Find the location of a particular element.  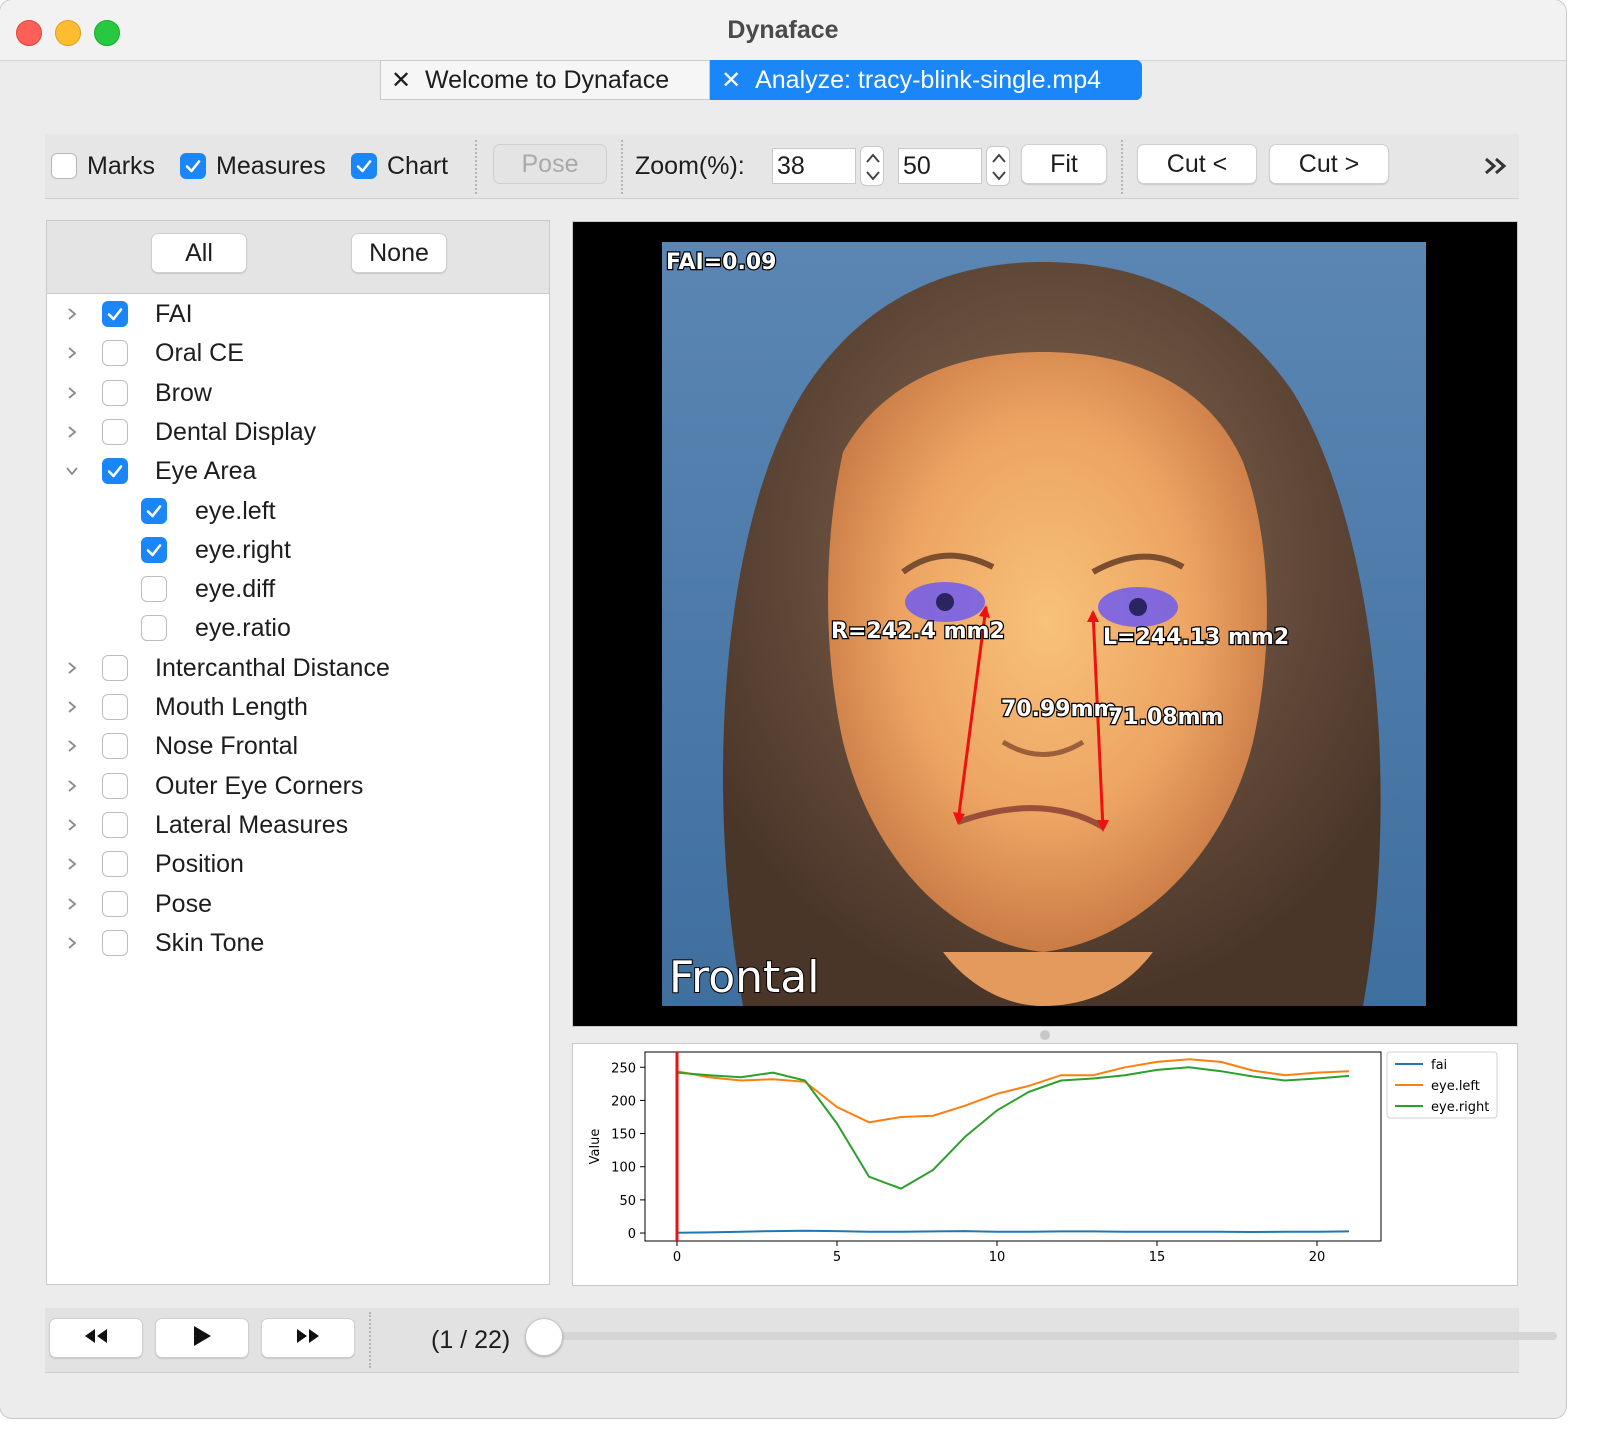

tree-item-label: Outer Eye Corners is located at coordinates (259, 785).